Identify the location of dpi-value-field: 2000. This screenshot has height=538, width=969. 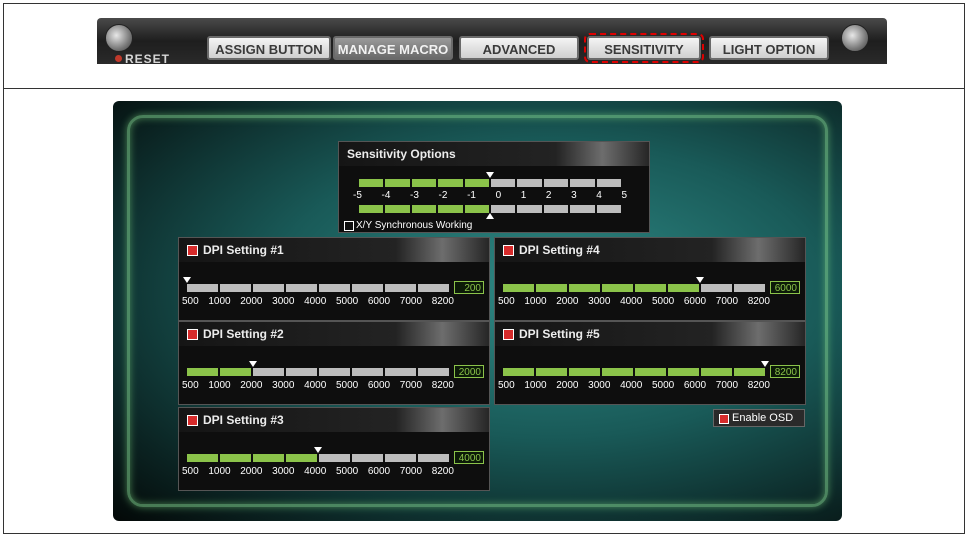
(469, 371).